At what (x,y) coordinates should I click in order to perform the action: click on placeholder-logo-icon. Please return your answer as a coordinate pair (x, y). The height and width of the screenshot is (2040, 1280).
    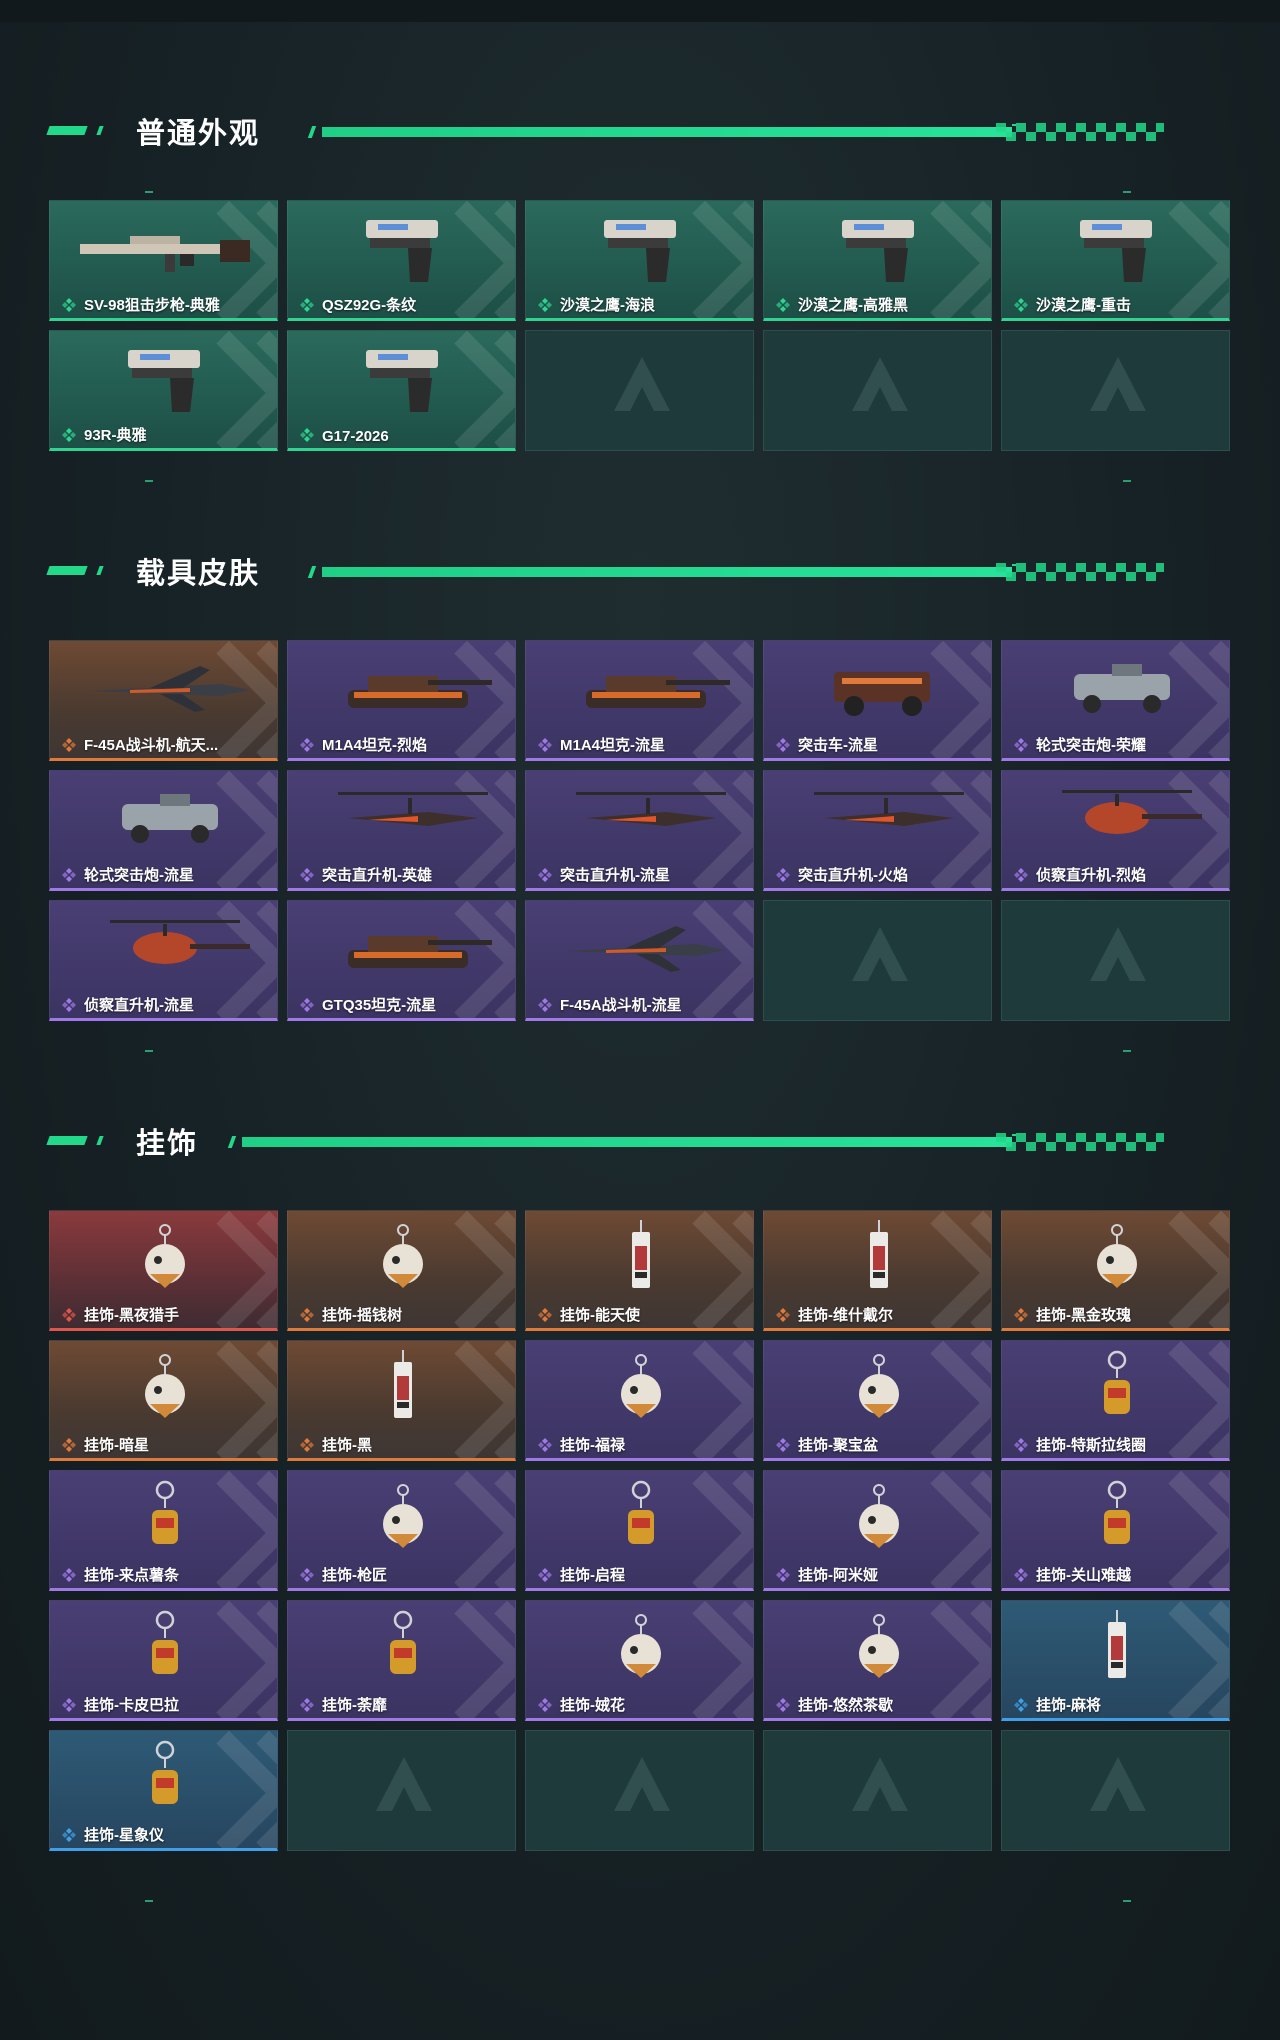
    Looking at the image, I should click on (1118, 954).